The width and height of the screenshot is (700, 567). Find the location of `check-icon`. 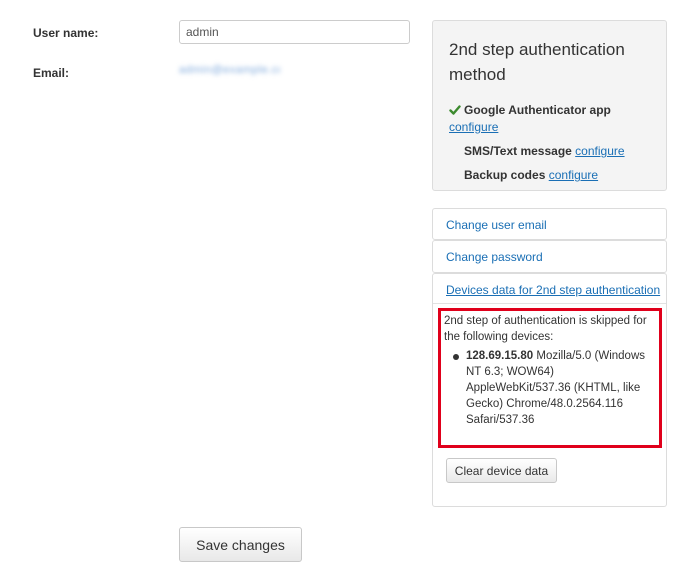

check-icon is located at coordinates (455, 110).